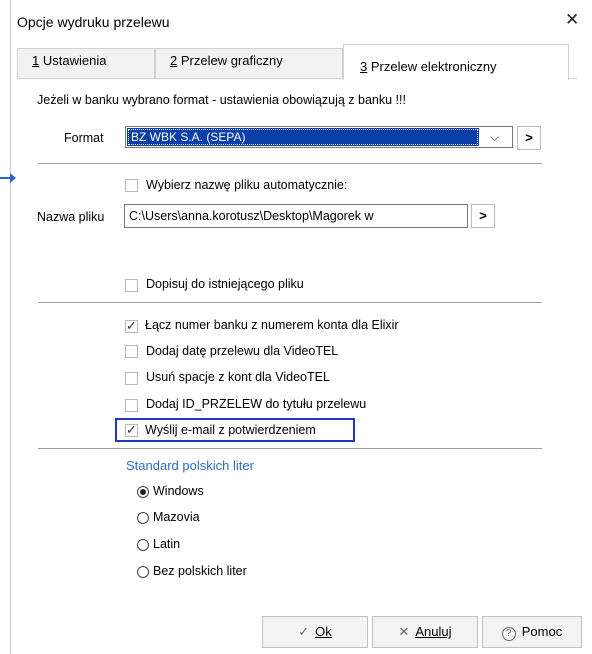  I want to click on tab-przelew-elektroniczny: 3 Przelew elektroniczny, so click(456, 62).